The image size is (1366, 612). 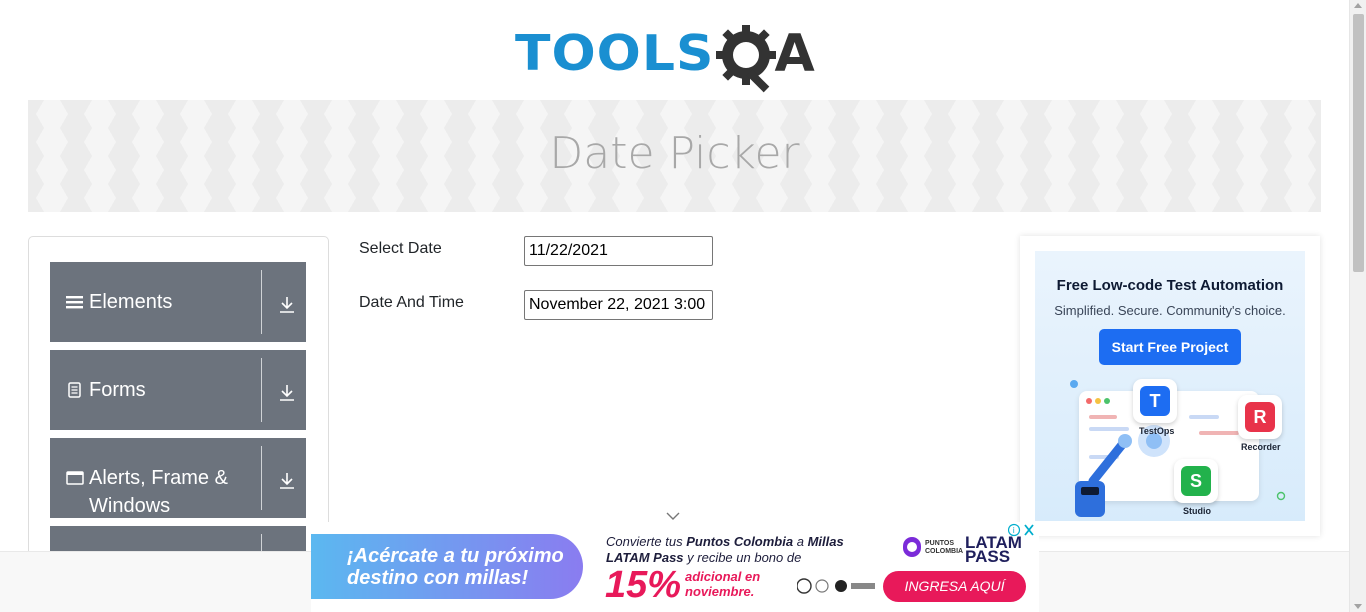 I want to click on scrollbar-thumb, so click(x=1358, y=143).